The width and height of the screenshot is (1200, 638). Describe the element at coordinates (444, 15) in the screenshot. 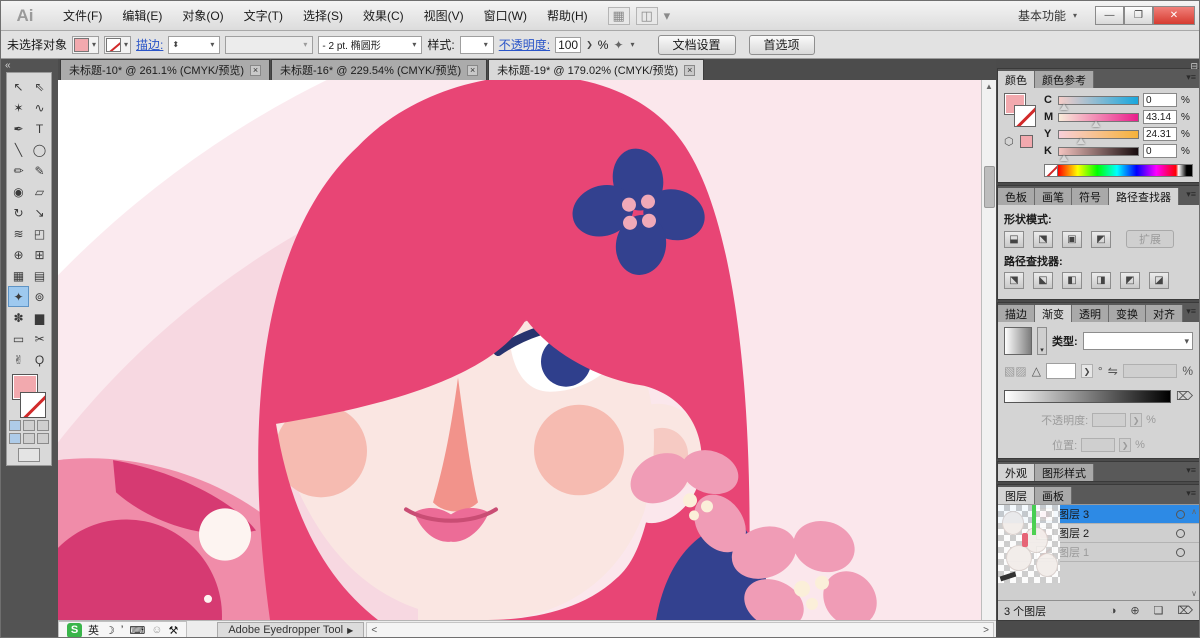

I see `menu-view: 视图(V)` at that location.